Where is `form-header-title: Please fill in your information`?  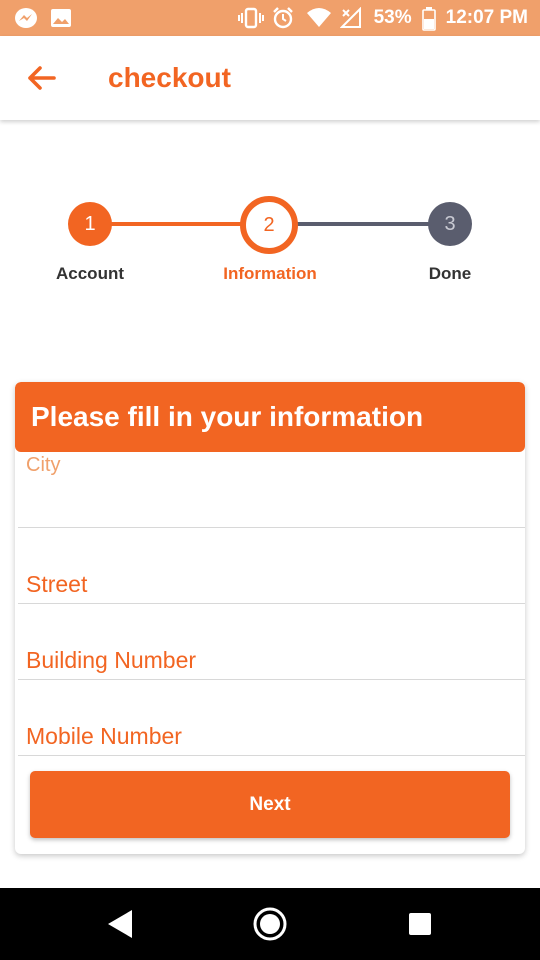
form-header-title: Please fill in your information is located at coordinates (227, 416).